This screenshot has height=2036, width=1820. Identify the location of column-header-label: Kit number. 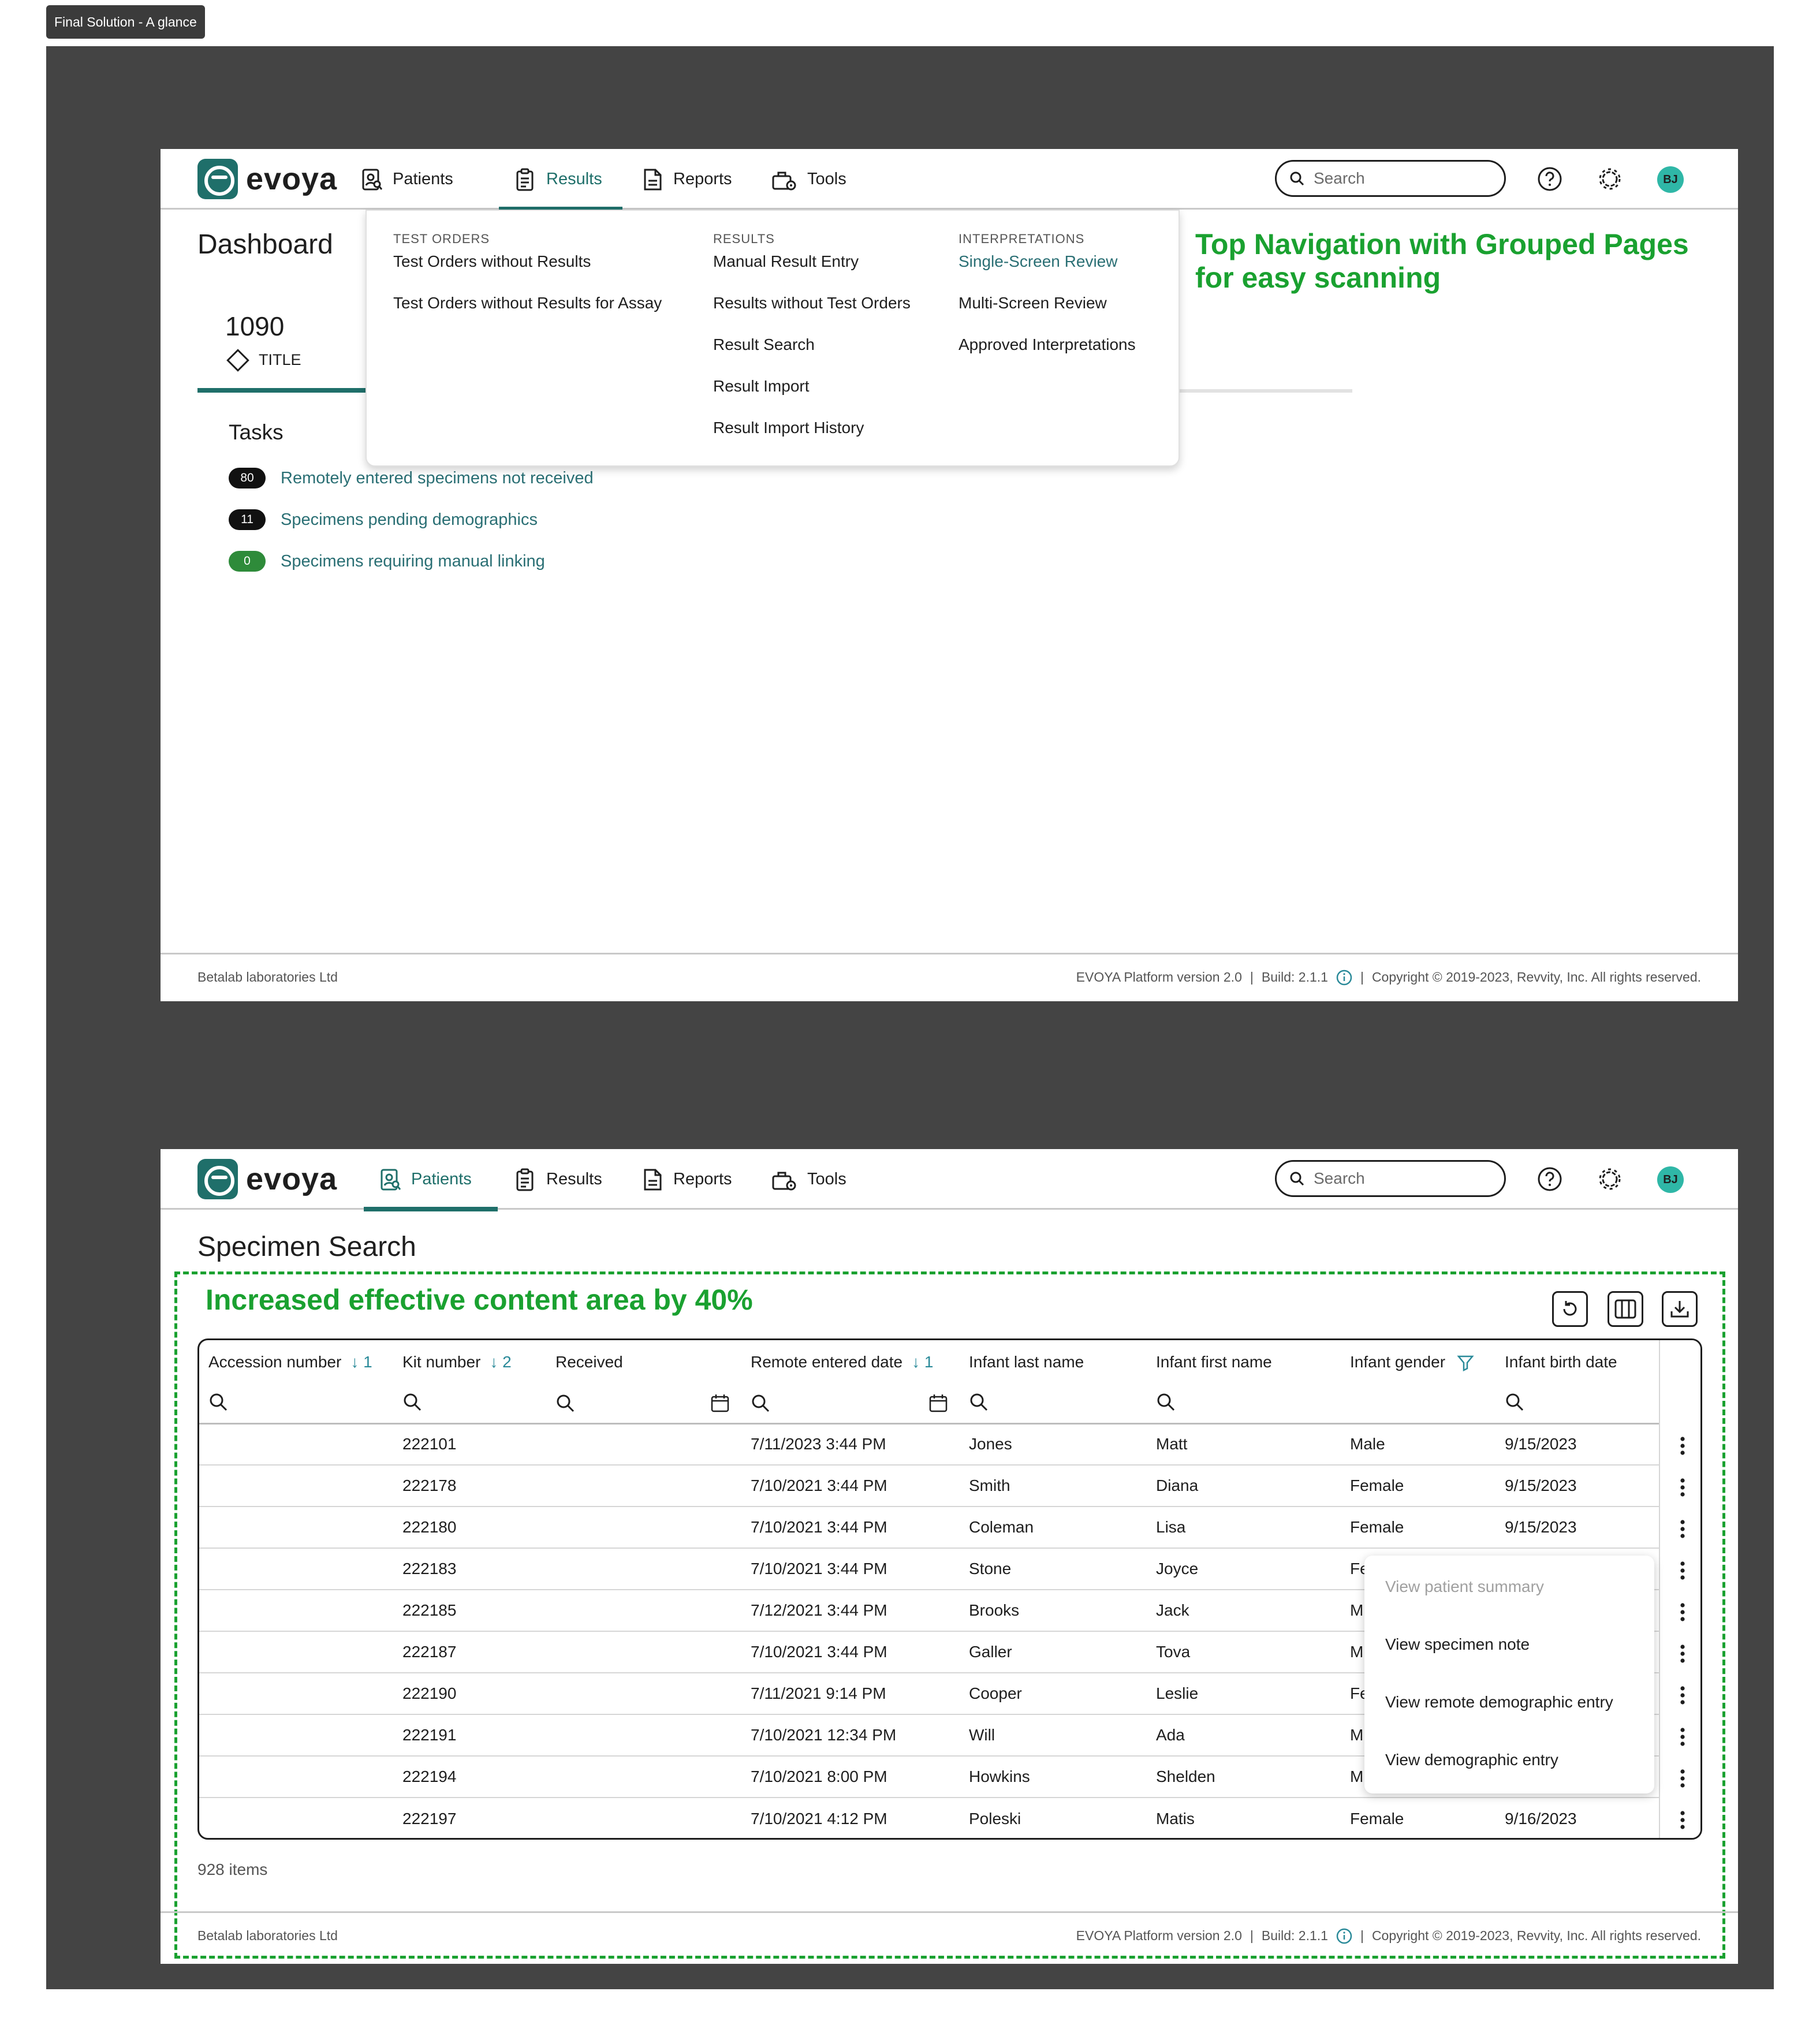
(442, 1362).